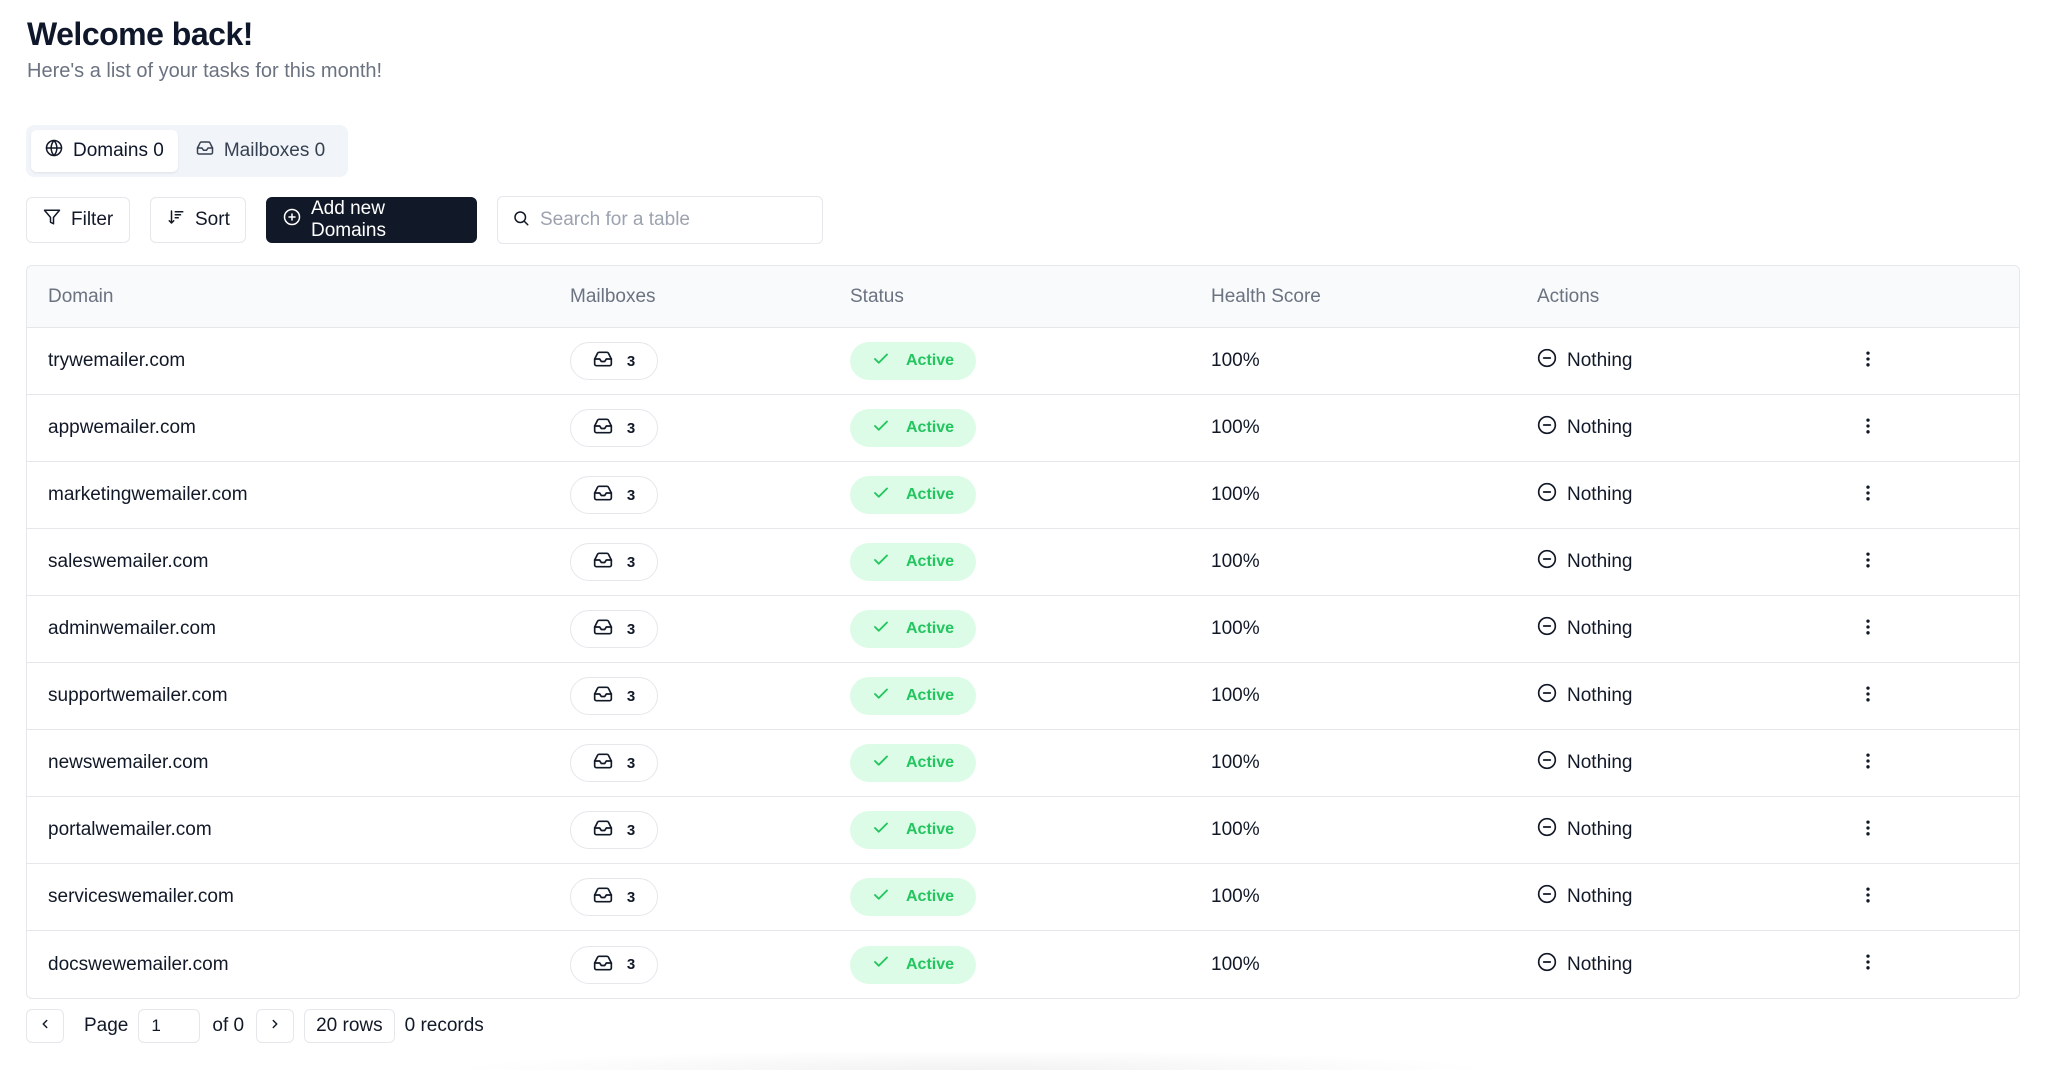 This screenshot has width=2048, height=1070. Describe the element at coordinates (198, 220) in the screenshot. I see `sort-button: Sort` at that location.